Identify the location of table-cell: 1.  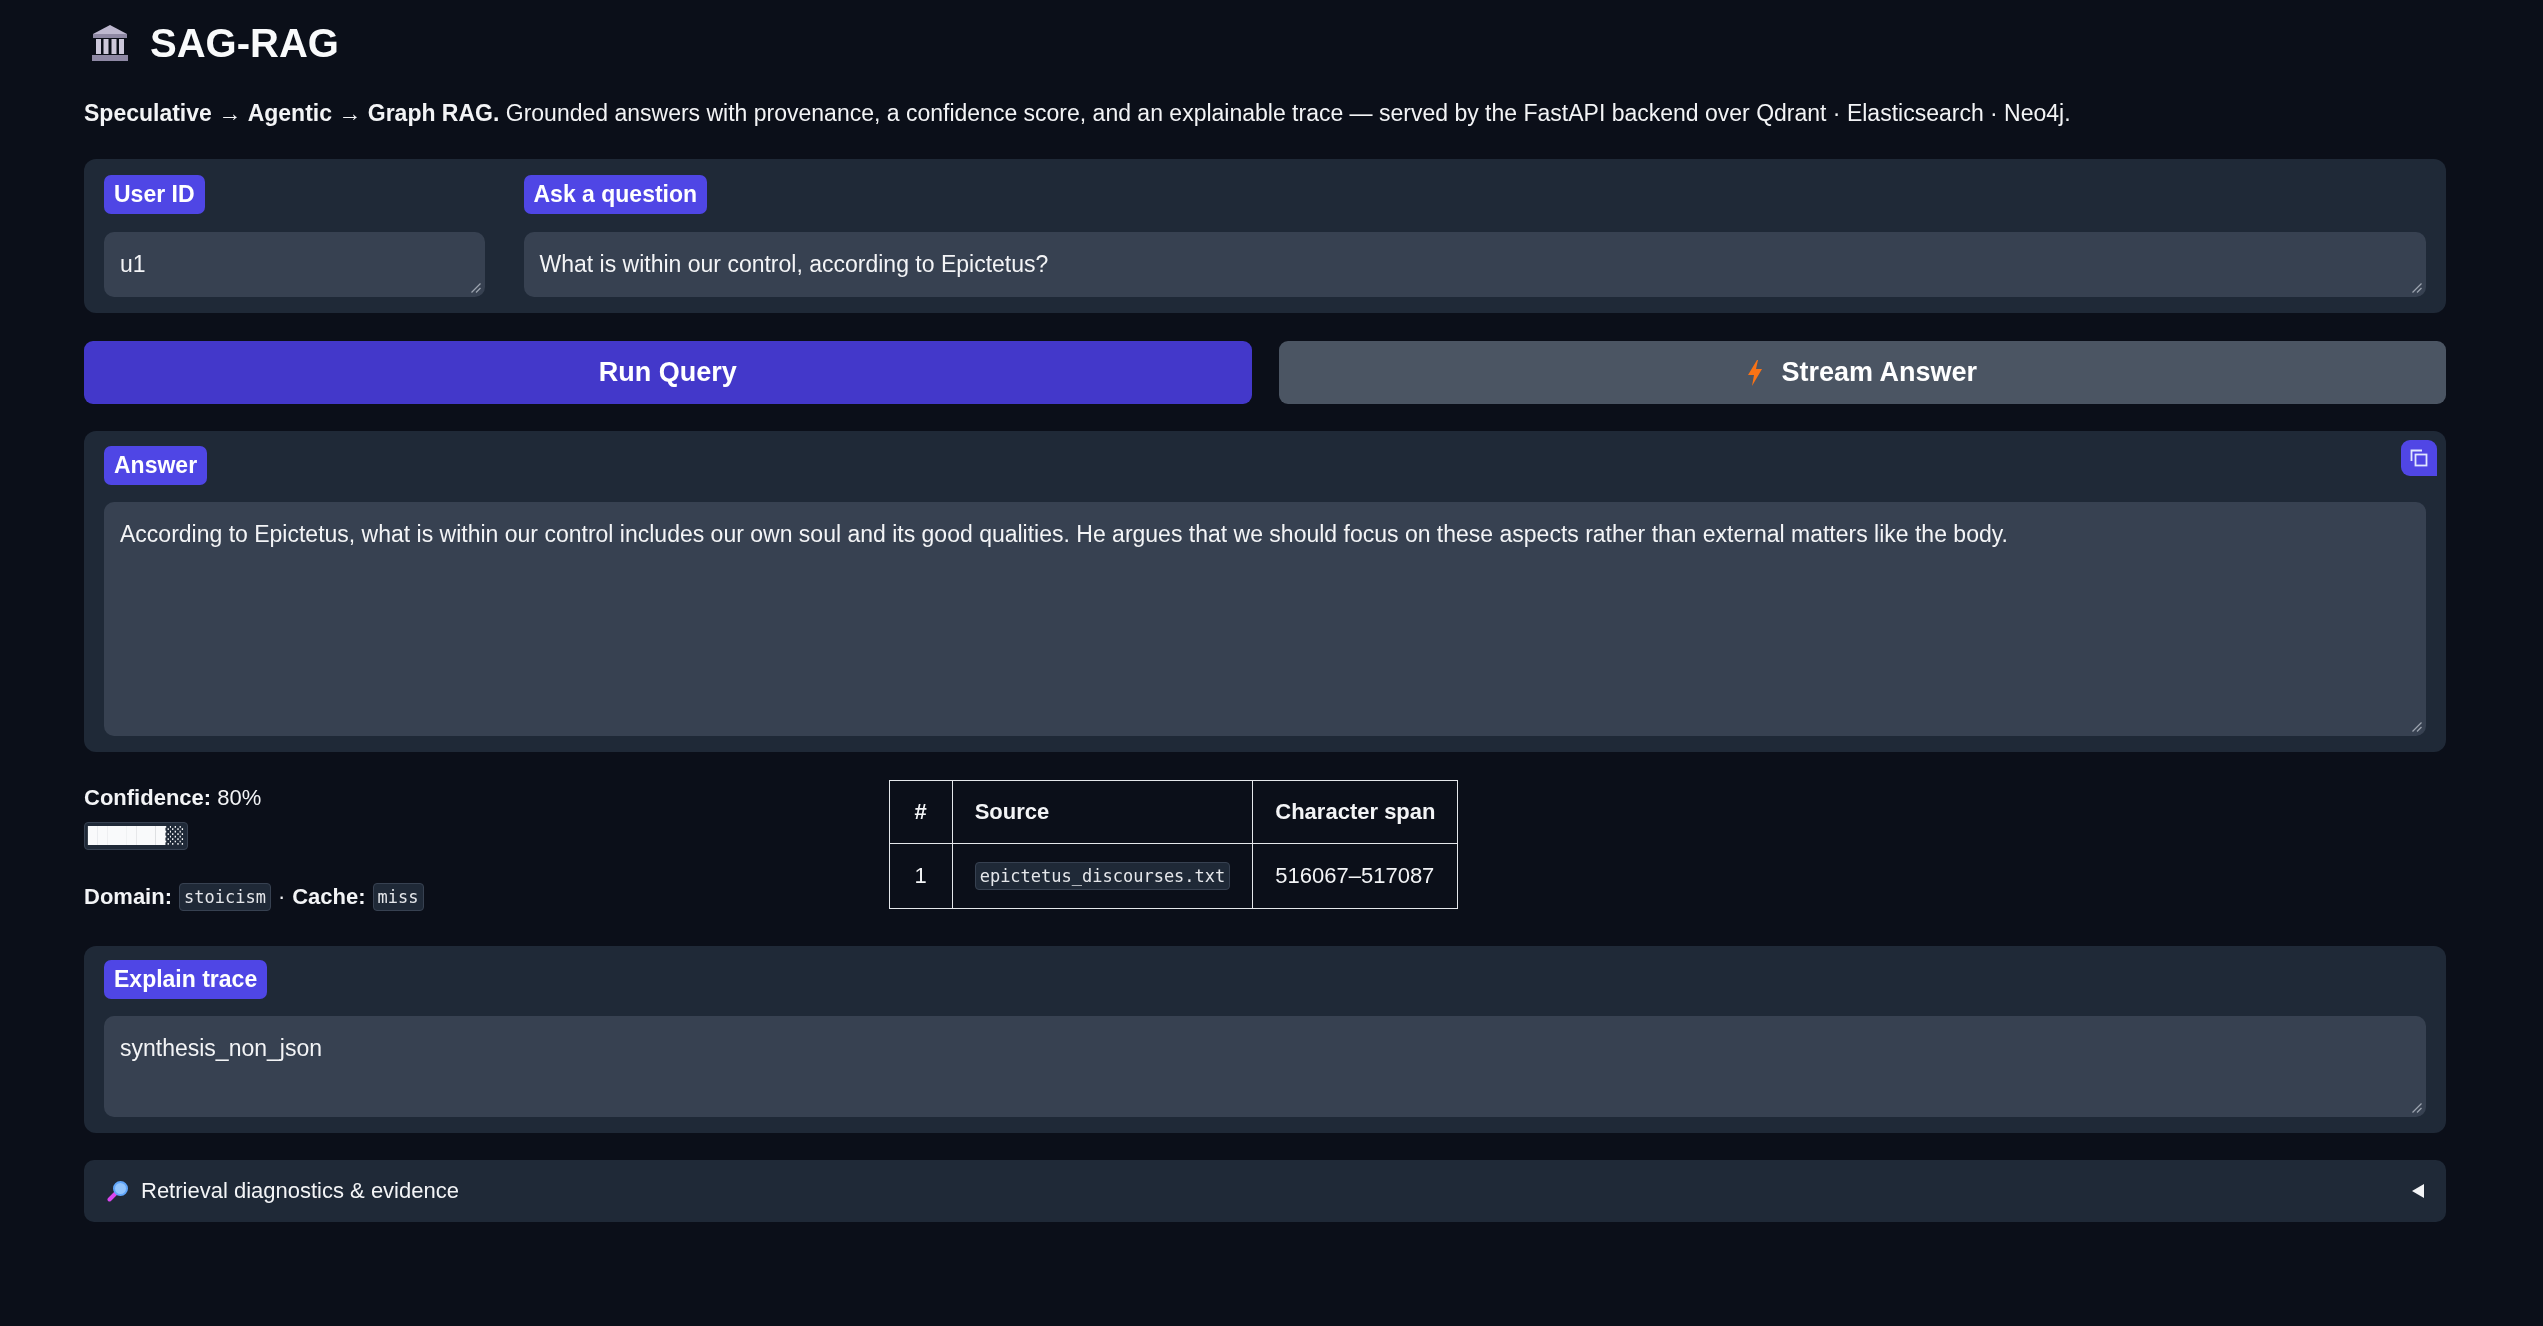
(921, 876).